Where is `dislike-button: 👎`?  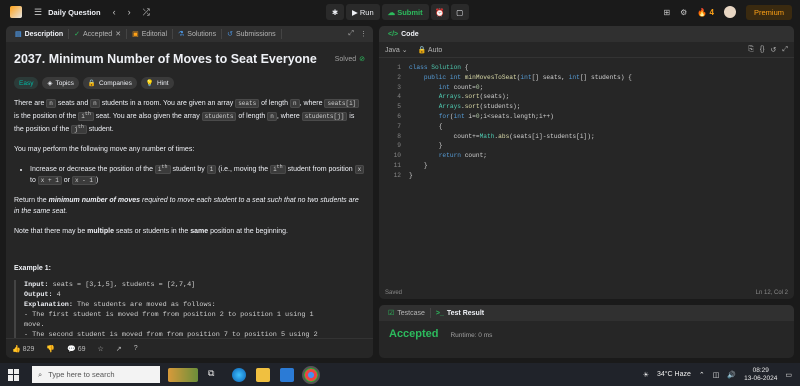
dislike-button: 👎 is located at coordinates (50, 349).